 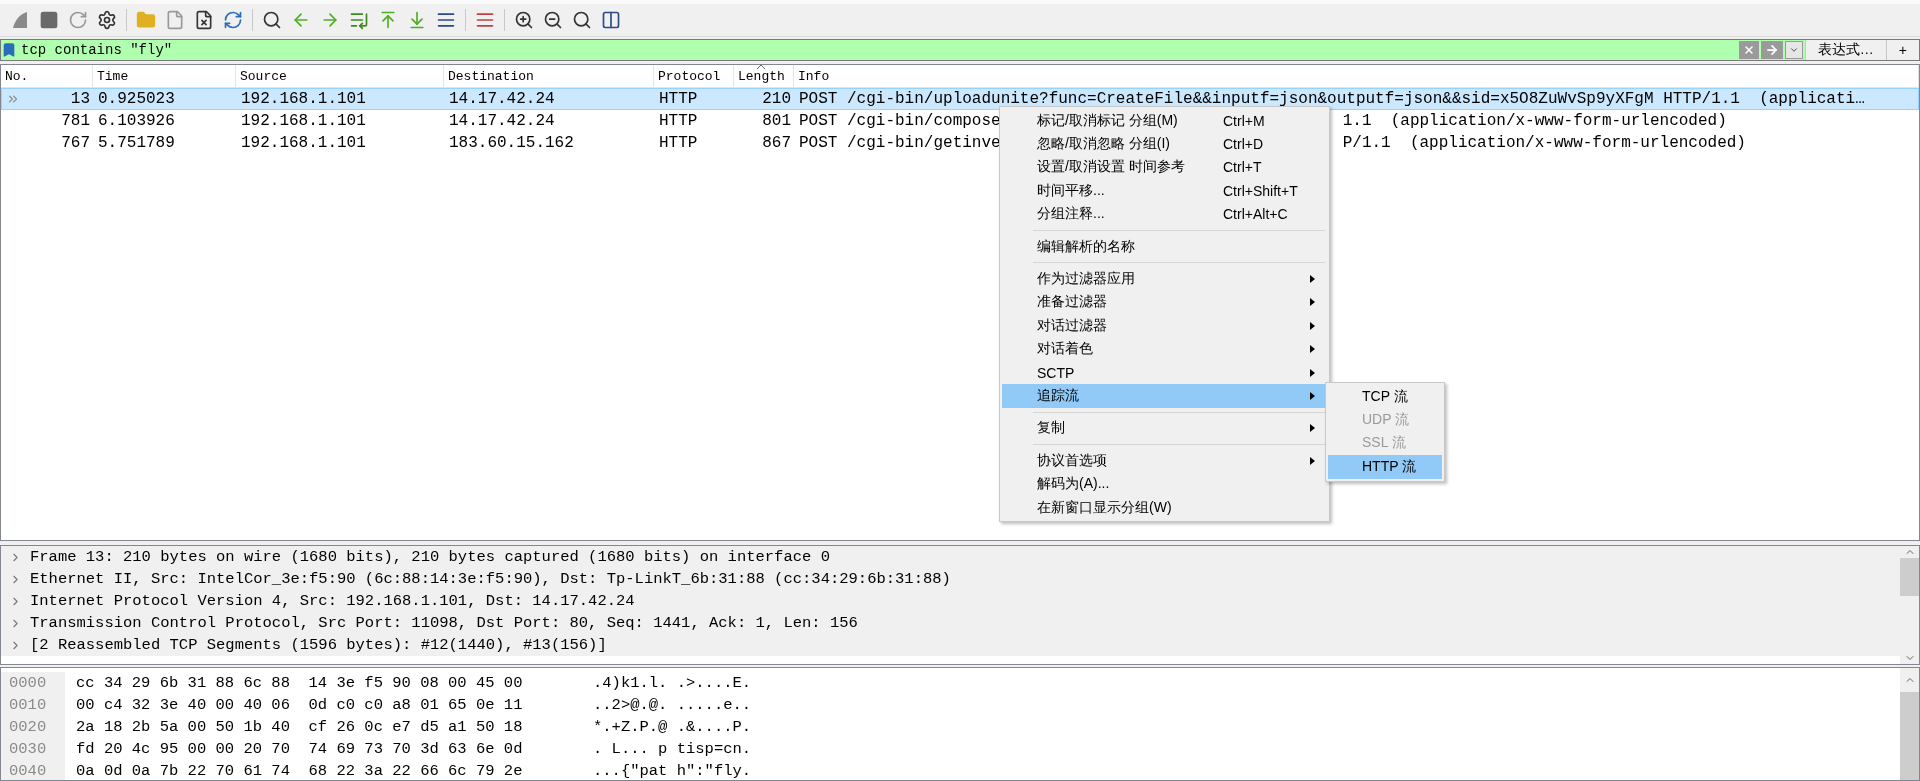 I want to click on hex-bytes: 2a 18 2b 5a 00 50 1b 40 cf 26 0c e7 d5 a1 50 18, so click(x=300, y=727).